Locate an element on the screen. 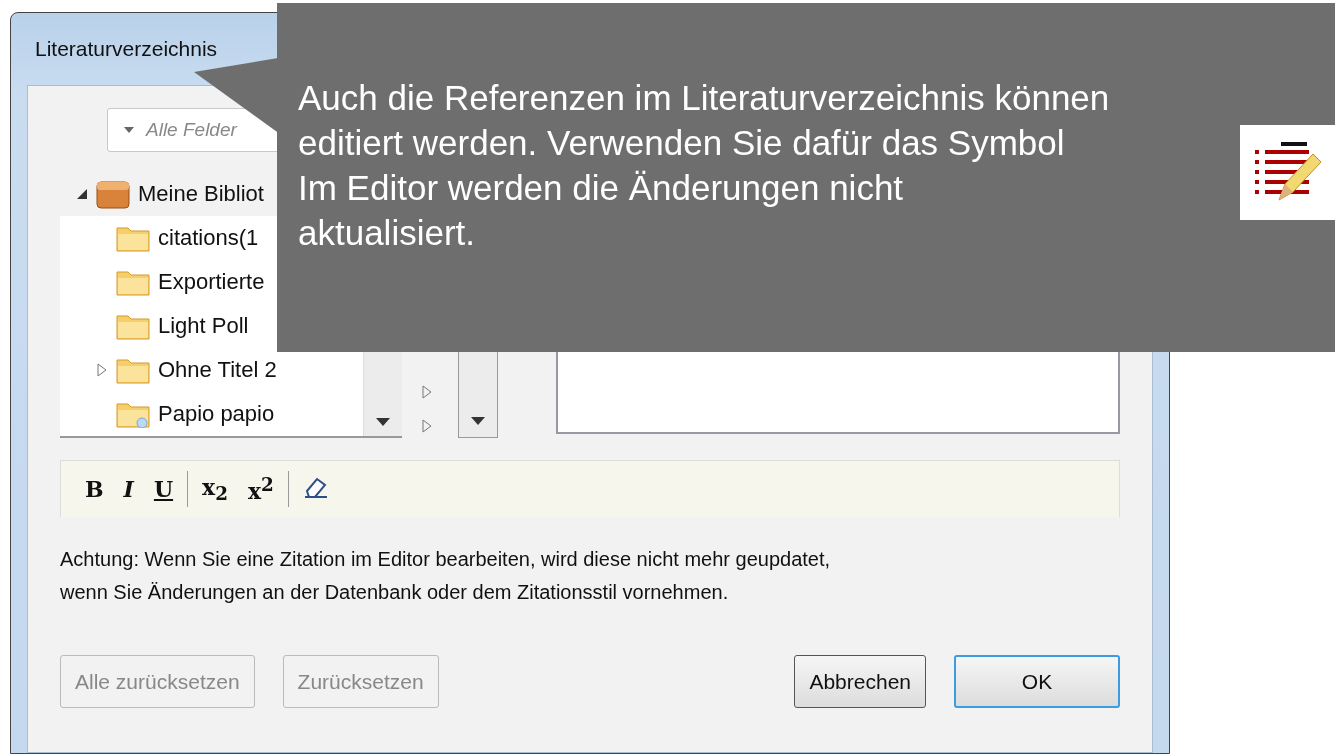 The image size is (1335, 754). tree-item: citations(1 is located at coordinates (208, 238).